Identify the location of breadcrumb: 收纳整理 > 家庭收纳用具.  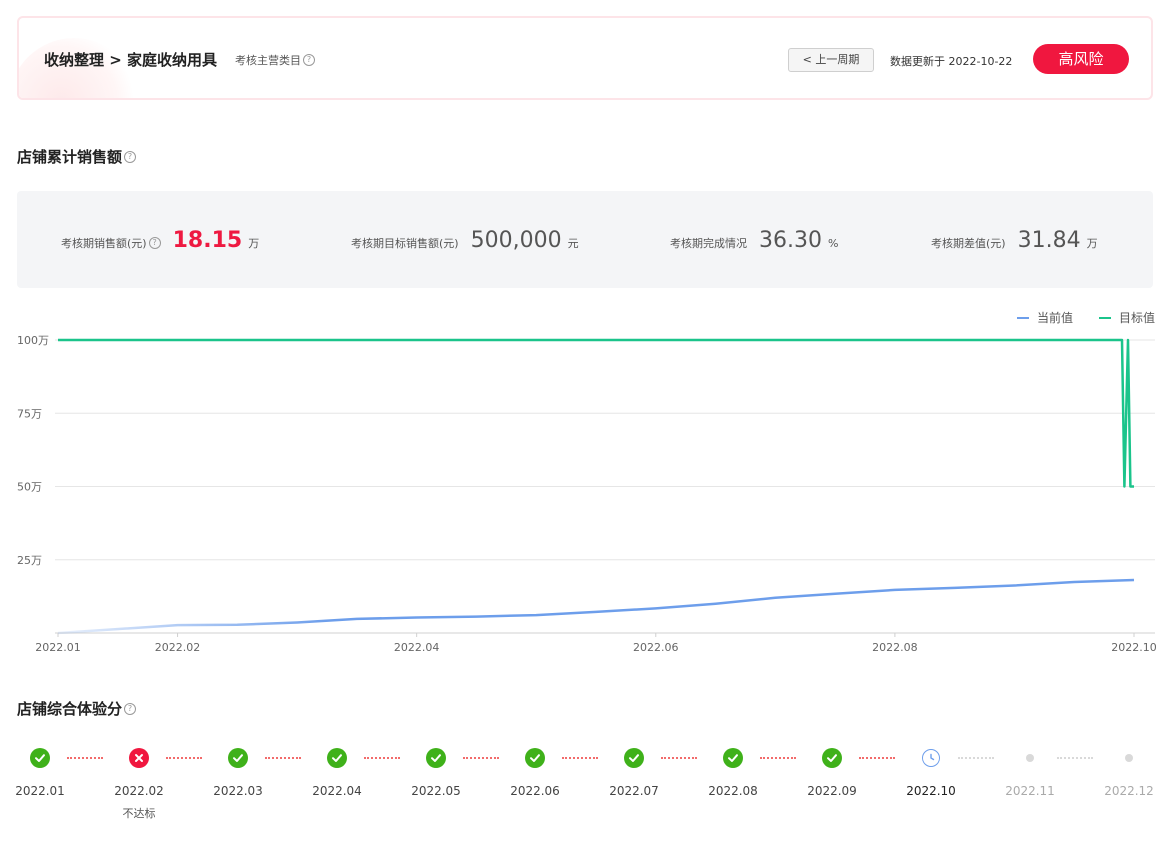
(131, 60).